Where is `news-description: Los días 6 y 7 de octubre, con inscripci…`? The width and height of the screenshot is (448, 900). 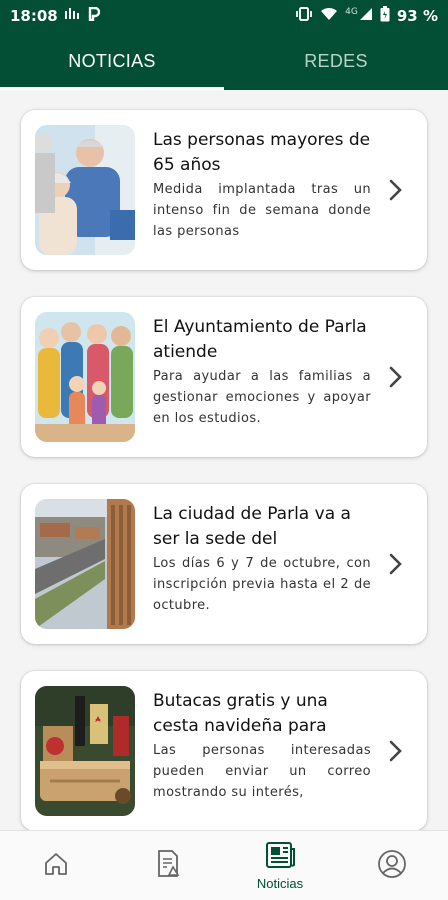 news-description: Los días 6 y 7 de octubre, con inscripci… is located at coordinates (262, 584).